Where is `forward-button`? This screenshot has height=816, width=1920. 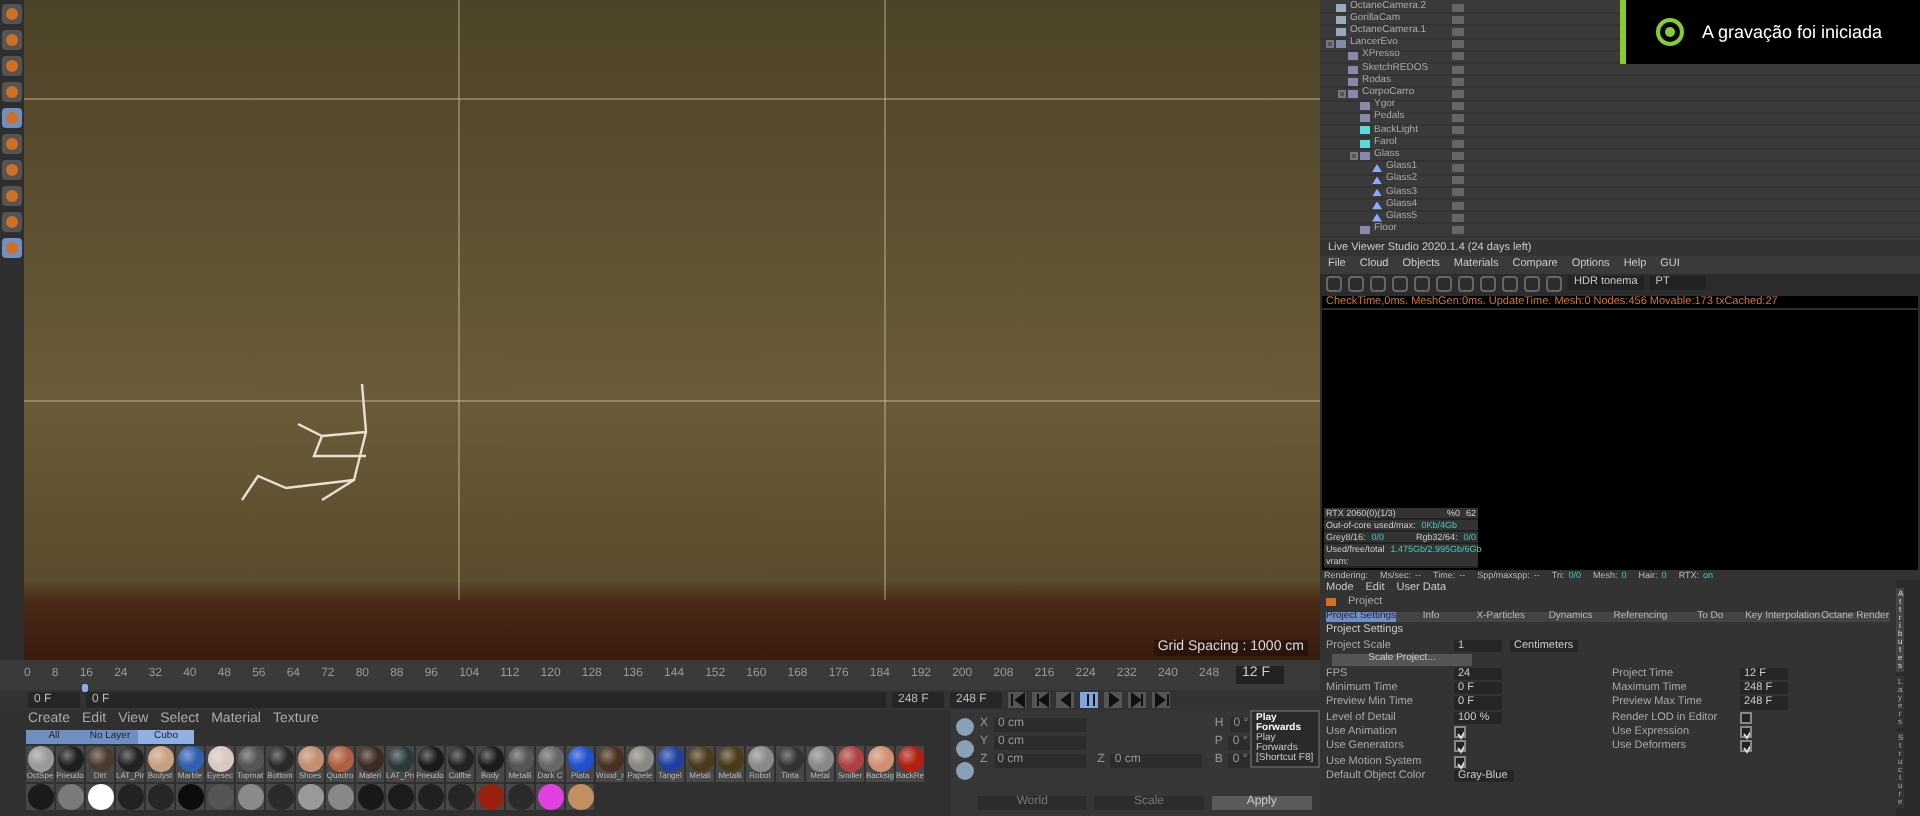 forward-button is located at coordinates (1113, 700).